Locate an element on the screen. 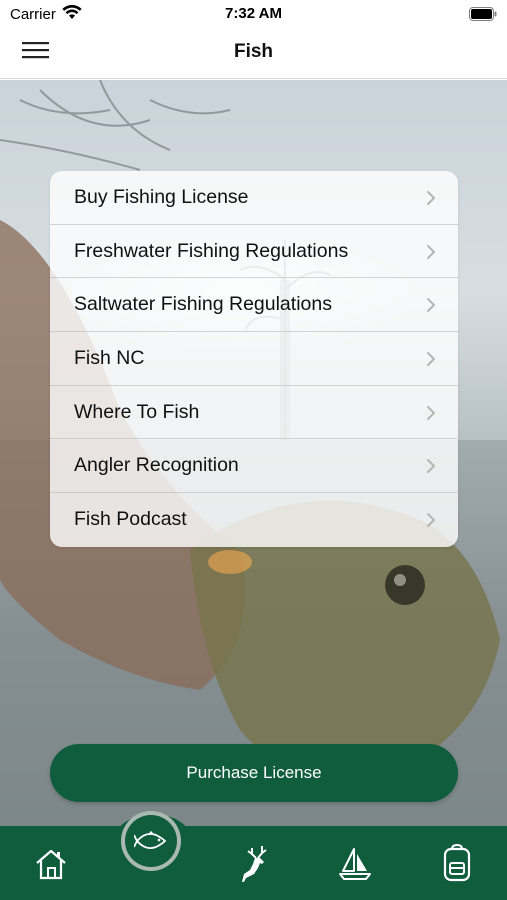 The image size is (507, 900). menu-item-saltwater-regulations: Saltwater Fishing Regulations is located at coordinates (254, 305).